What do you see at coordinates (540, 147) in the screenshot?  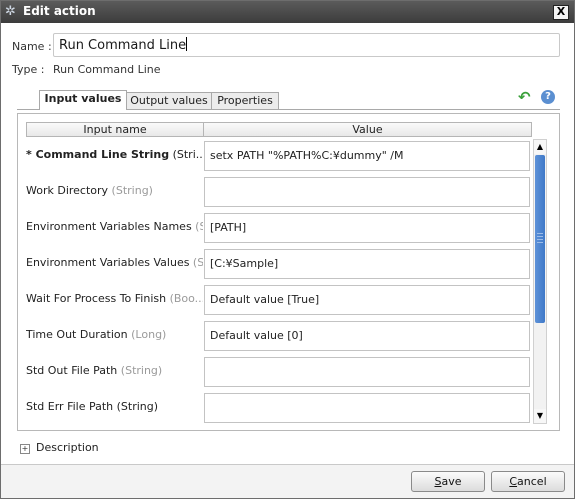 I see `scroll-up-arrow-icon: ▲` at bounding box center [540, 147].